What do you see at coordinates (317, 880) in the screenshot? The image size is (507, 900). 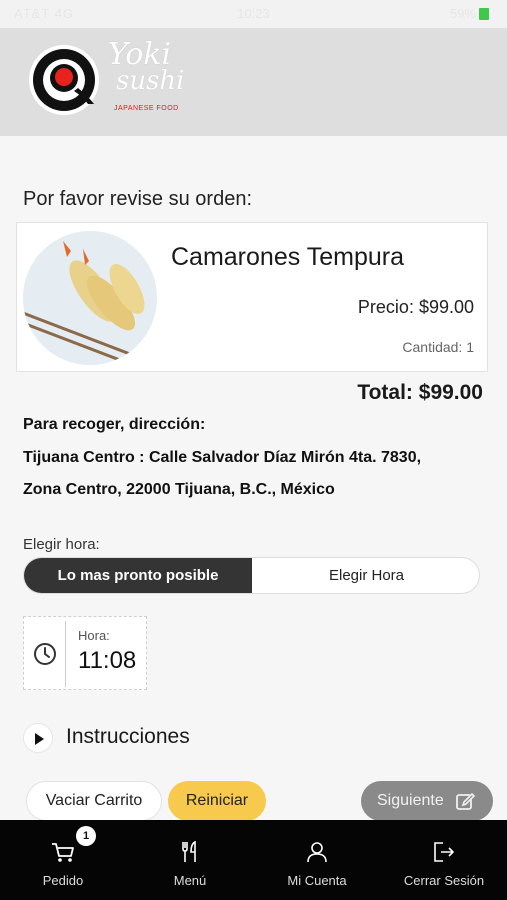 I see `tab-label: Mi Cuenta` at bounding box center [317, 880].